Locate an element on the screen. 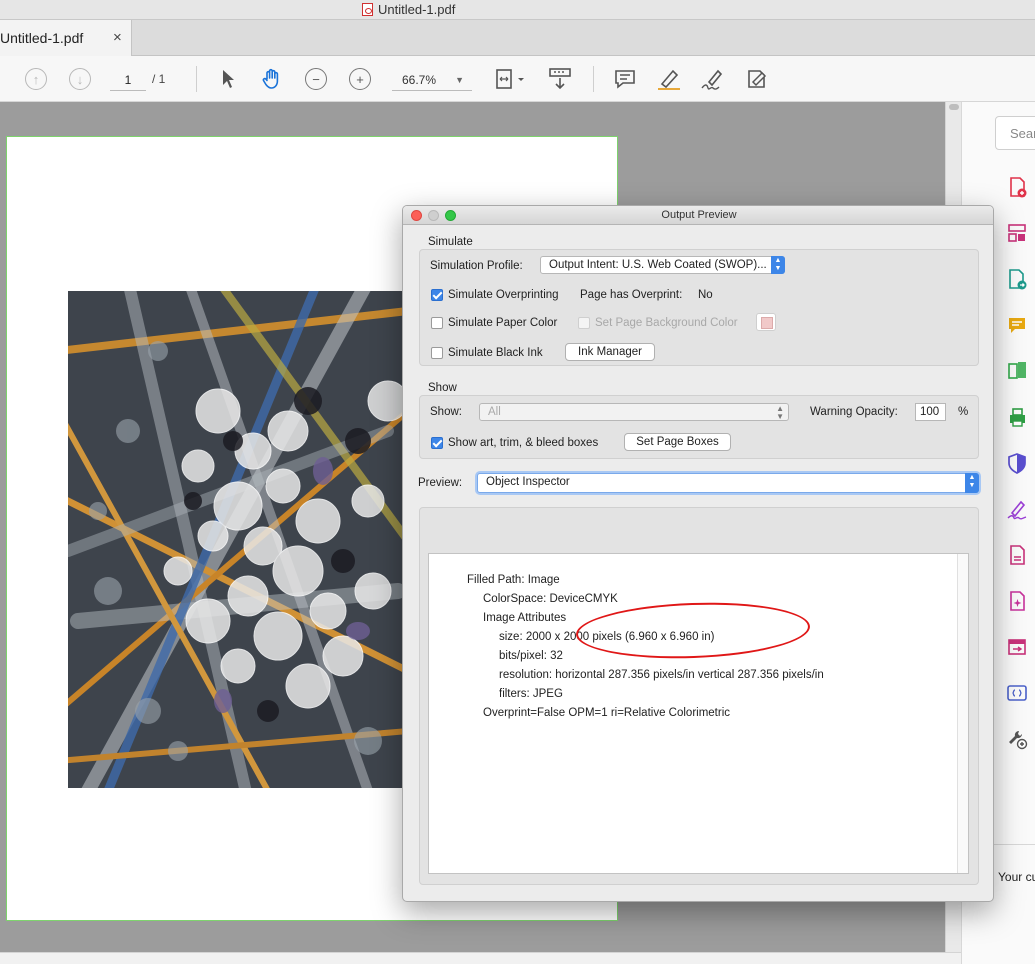 The height and width of the screenshot is (964, 1035). zoom-level-select: 66.7% ▼ is located at coordinates (432, 80).